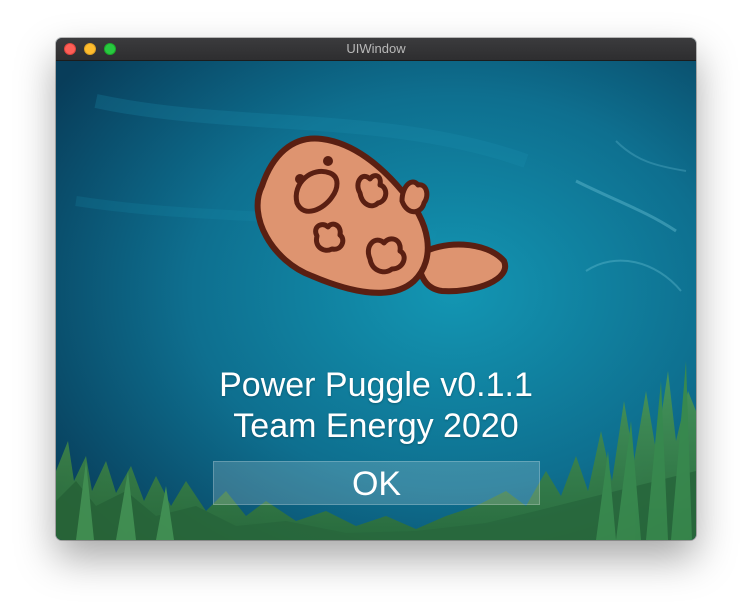  Describe the element at coordinates (376, 483) in the screenshot. I see `ok-button: OK` at that location.